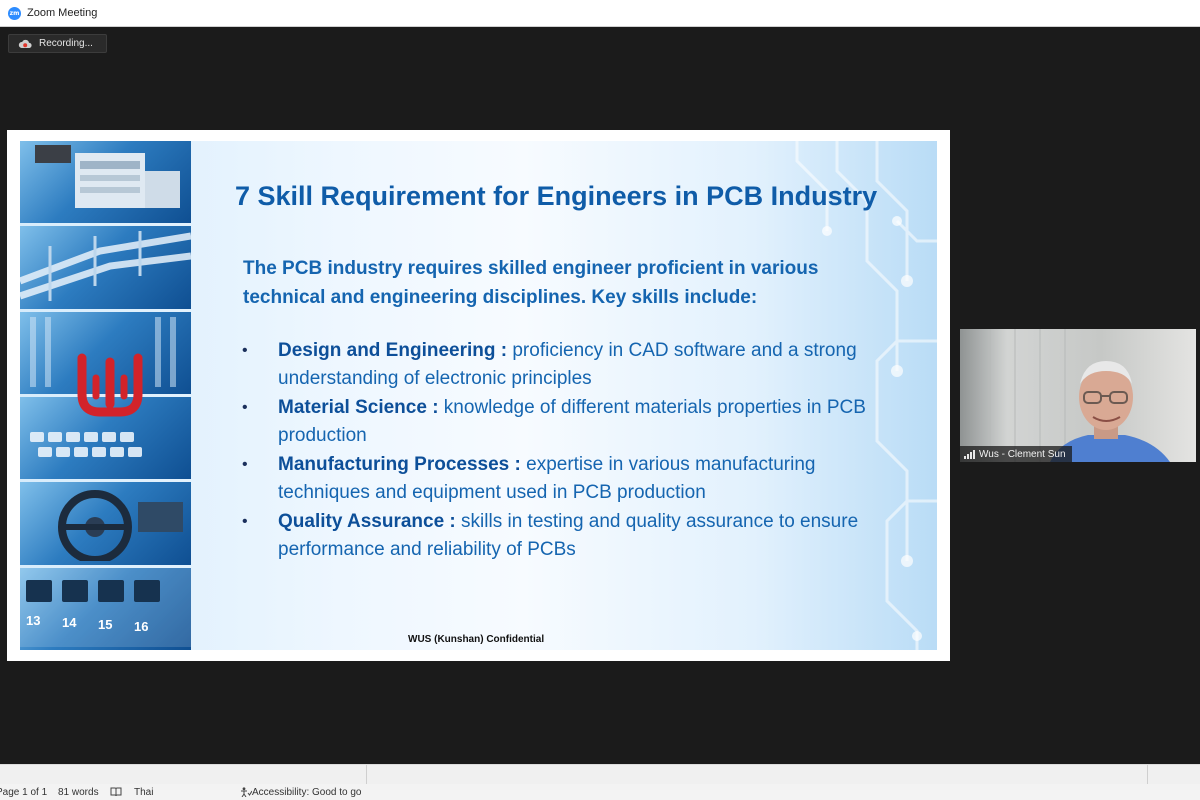  Describe the element at coordinates (367, 521) in the screenshot. I see `skill-label: Quality Assurance :` at that location.